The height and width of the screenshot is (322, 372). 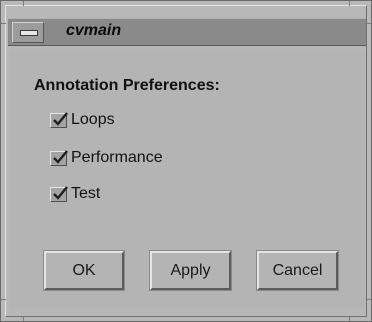 I want to click on checkbox-label: Performance, so click(x=117, y=157).